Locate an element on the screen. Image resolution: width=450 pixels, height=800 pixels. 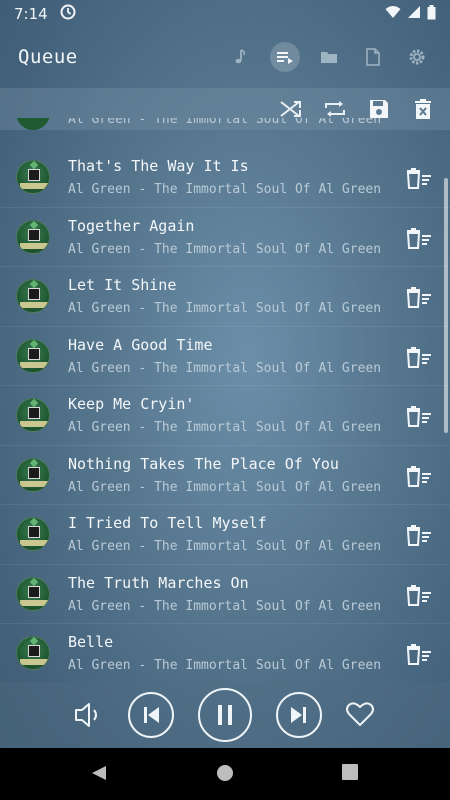
favorite-heart-icon is located at coordinates (360, 714).